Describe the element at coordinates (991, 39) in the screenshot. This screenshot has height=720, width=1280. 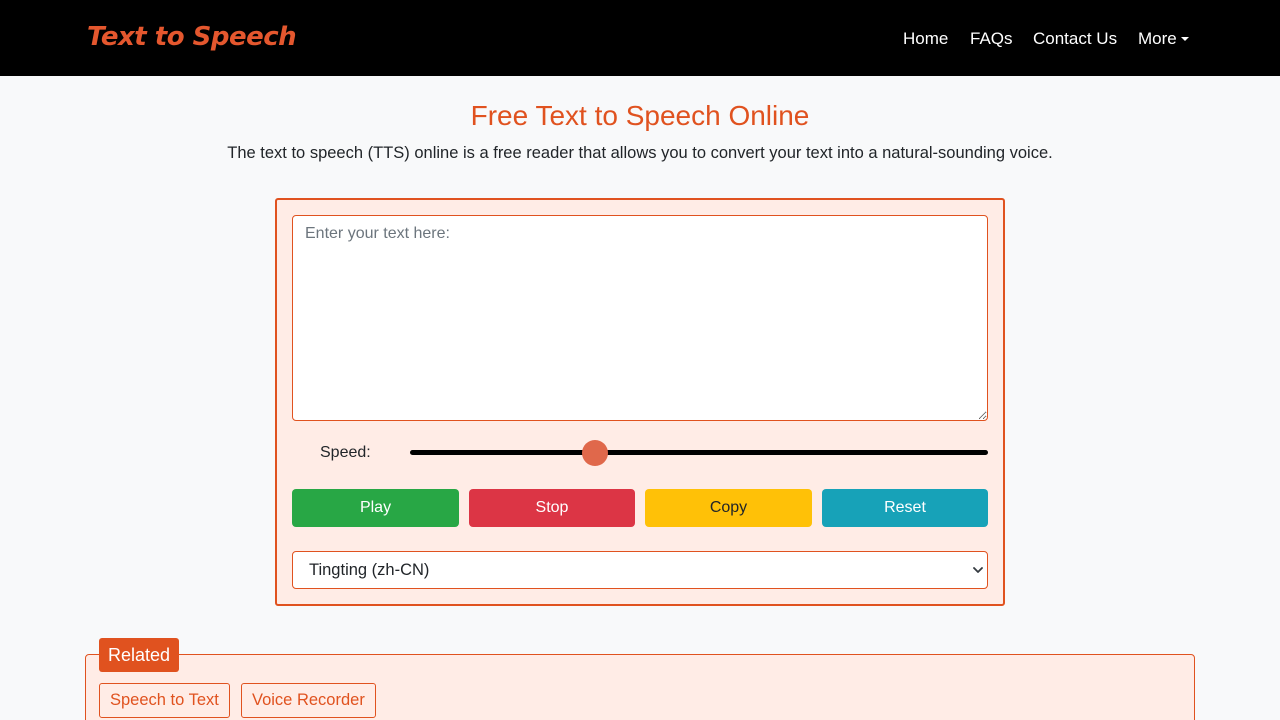
I see `nav-faqs: FAQs` at that location.